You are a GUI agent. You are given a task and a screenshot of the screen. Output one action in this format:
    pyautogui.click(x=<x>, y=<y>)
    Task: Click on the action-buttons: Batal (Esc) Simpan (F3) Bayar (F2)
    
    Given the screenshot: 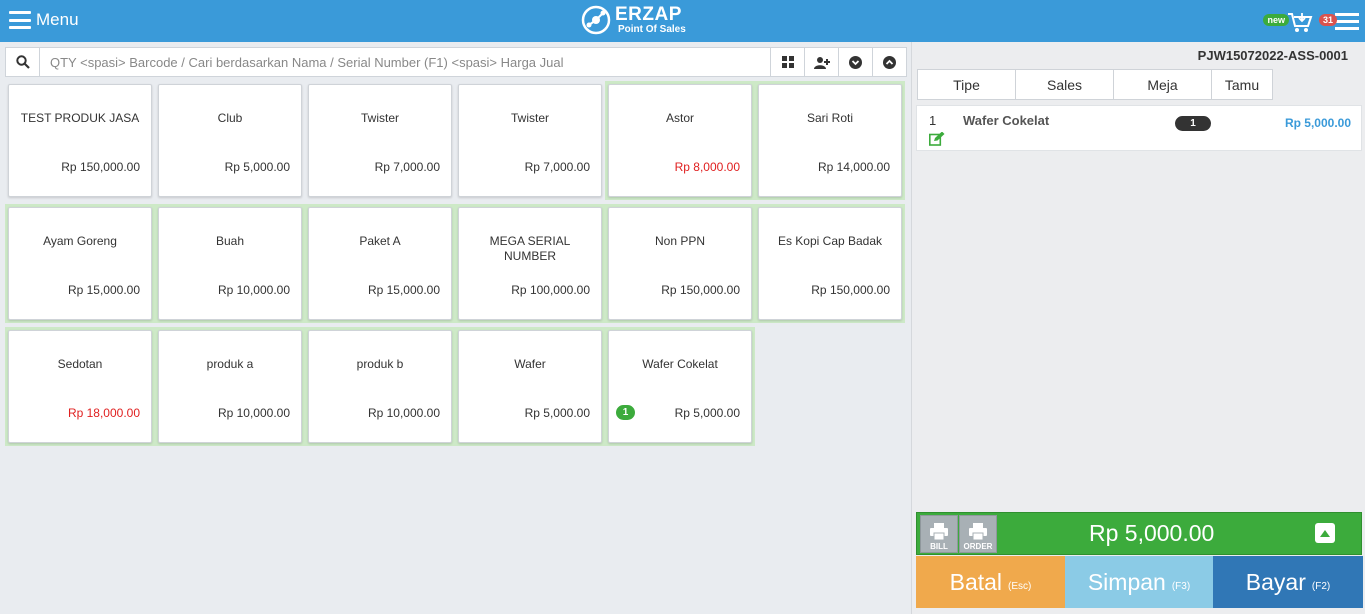 What is the action you would take?
    pyautogui.click(x=1139, y=582)
    